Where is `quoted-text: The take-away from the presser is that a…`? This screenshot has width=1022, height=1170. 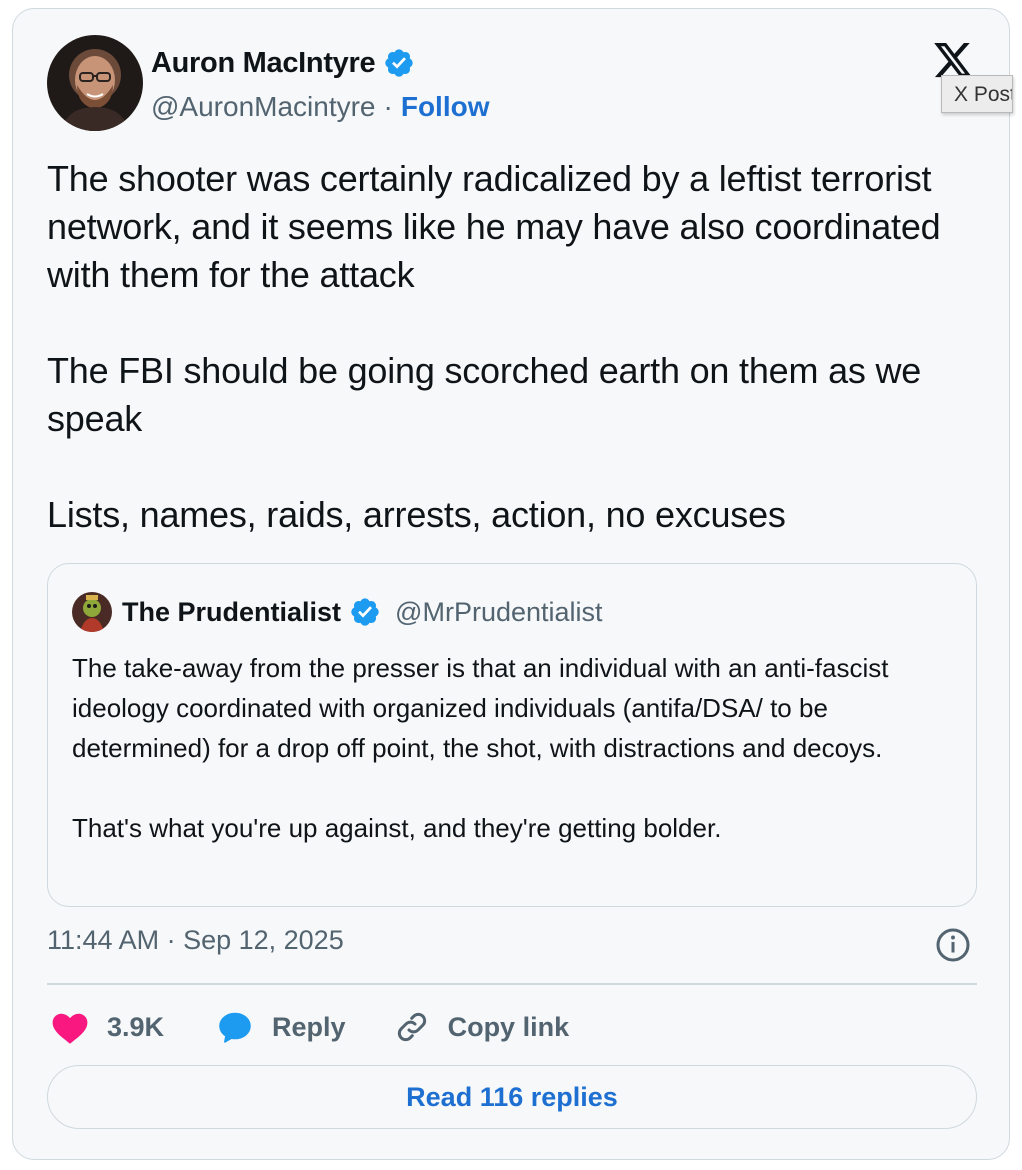 quoted-text: The take-away from the presser is that a… is located at coordinates (512, 748).